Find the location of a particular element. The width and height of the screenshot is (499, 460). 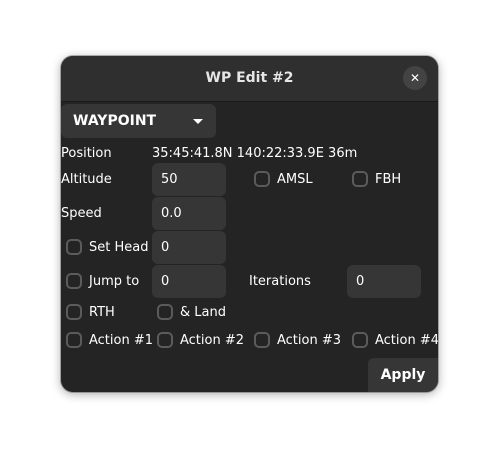

jump-to-label: Jump to is located at coordinates (114, 281).